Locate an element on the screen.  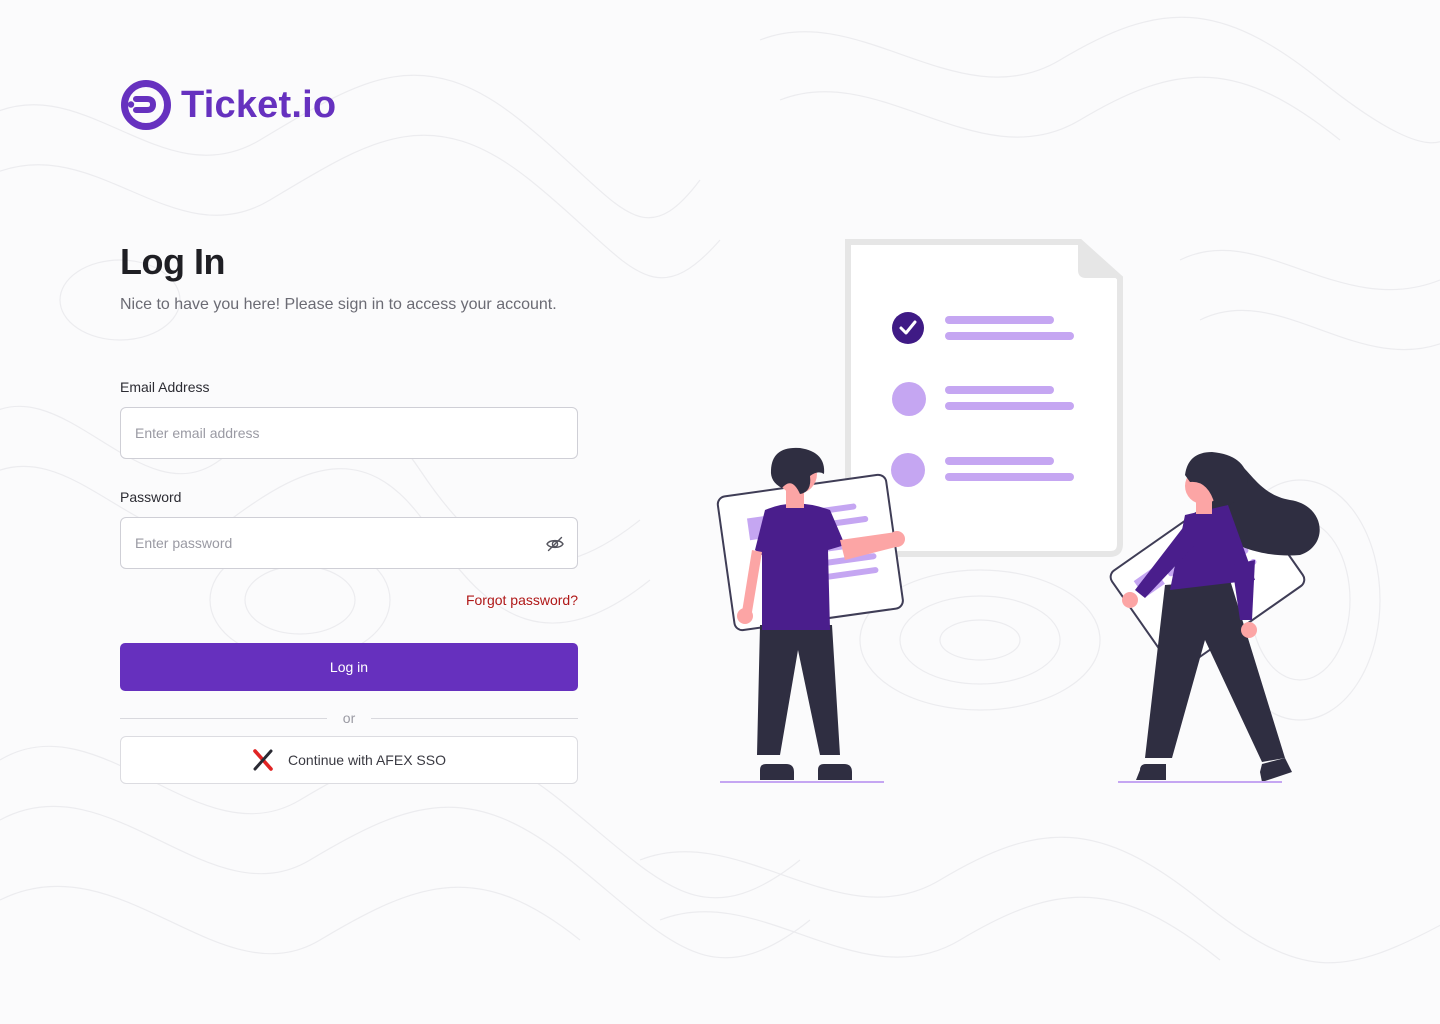
ticket-logo-icon is located at coordinates (146, 105).